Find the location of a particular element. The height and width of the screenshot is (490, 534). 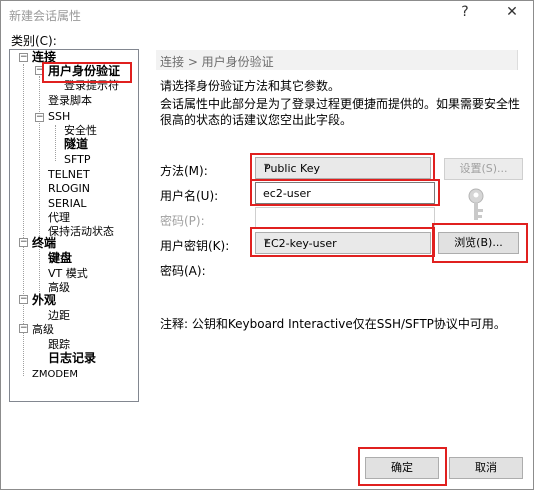

tree-item-advanced: 高级 is located at coordinates (43, 329).